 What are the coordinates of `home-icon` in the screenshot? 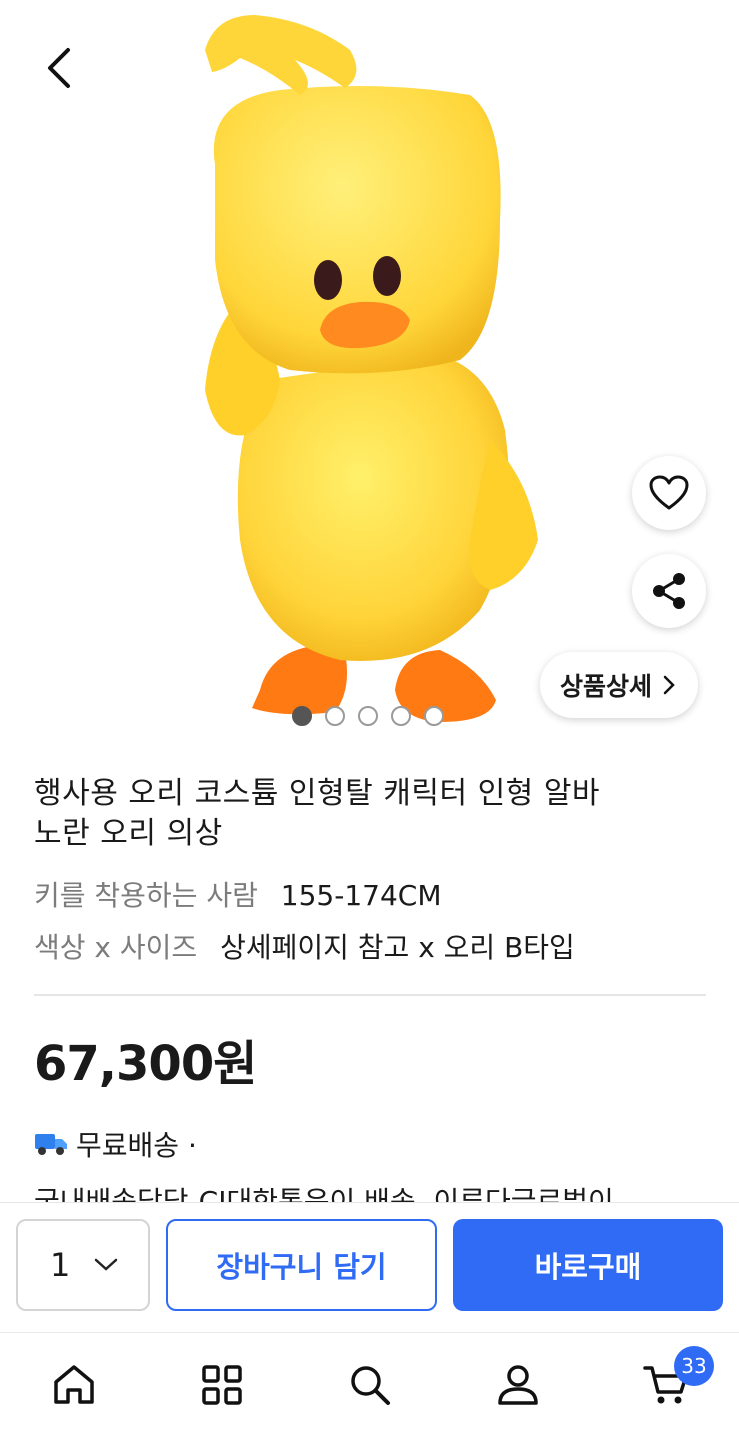 It's located at (74, 1384).